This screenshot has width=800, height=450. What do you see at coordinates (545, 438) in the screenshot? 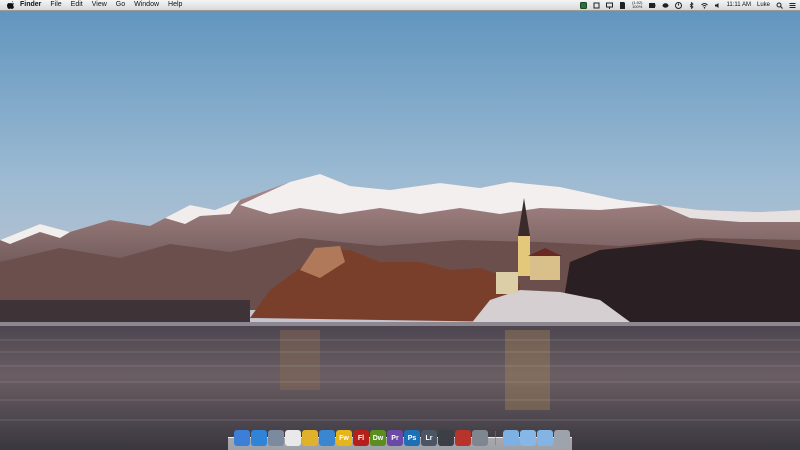
I see `downloads-folder-icon` at bounding box center [545, 438].